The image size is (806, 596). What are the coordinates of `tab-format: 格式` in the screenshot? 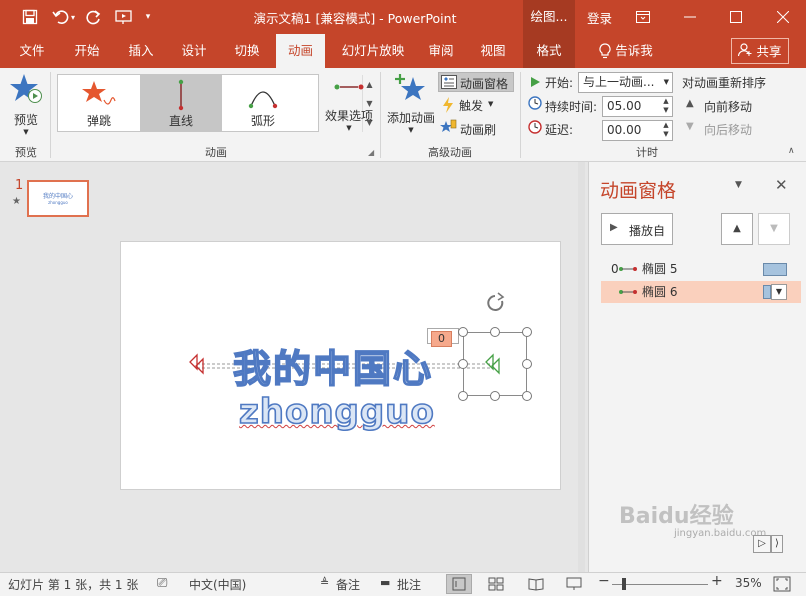 It's located at (549, 51).